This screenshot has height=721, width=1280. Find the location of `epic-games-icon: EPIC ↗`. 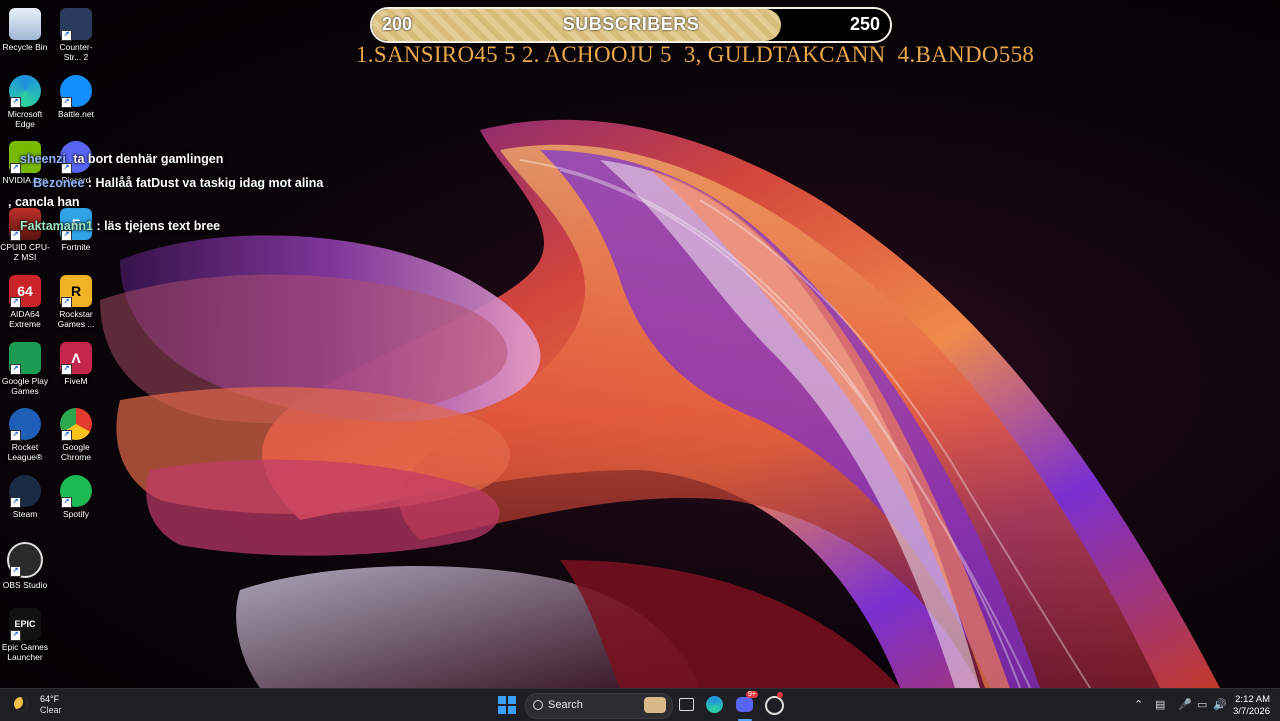

epic-games-icon: EPIC ↗ is located at coordinates (25, 625).